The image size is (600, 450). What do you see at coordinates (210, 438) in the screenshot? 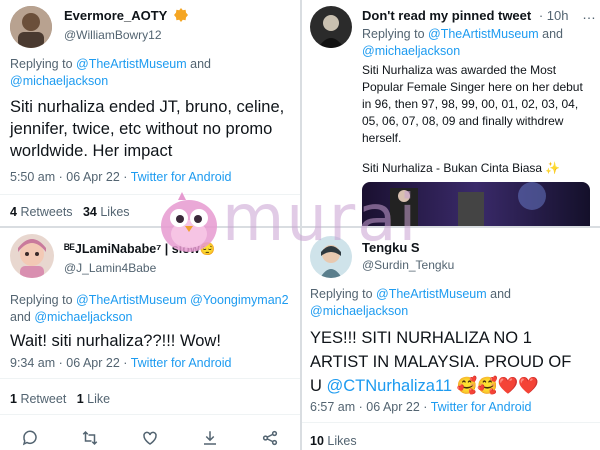
I see `download-icon` at bounding box center [210, 438].